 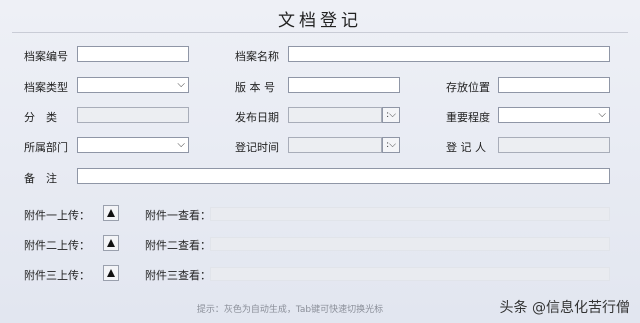 What do you see at coordinates (257, 117) in the screenshot?
I see `publish-date-label: 发布日期` at bounding box center [257, 117].